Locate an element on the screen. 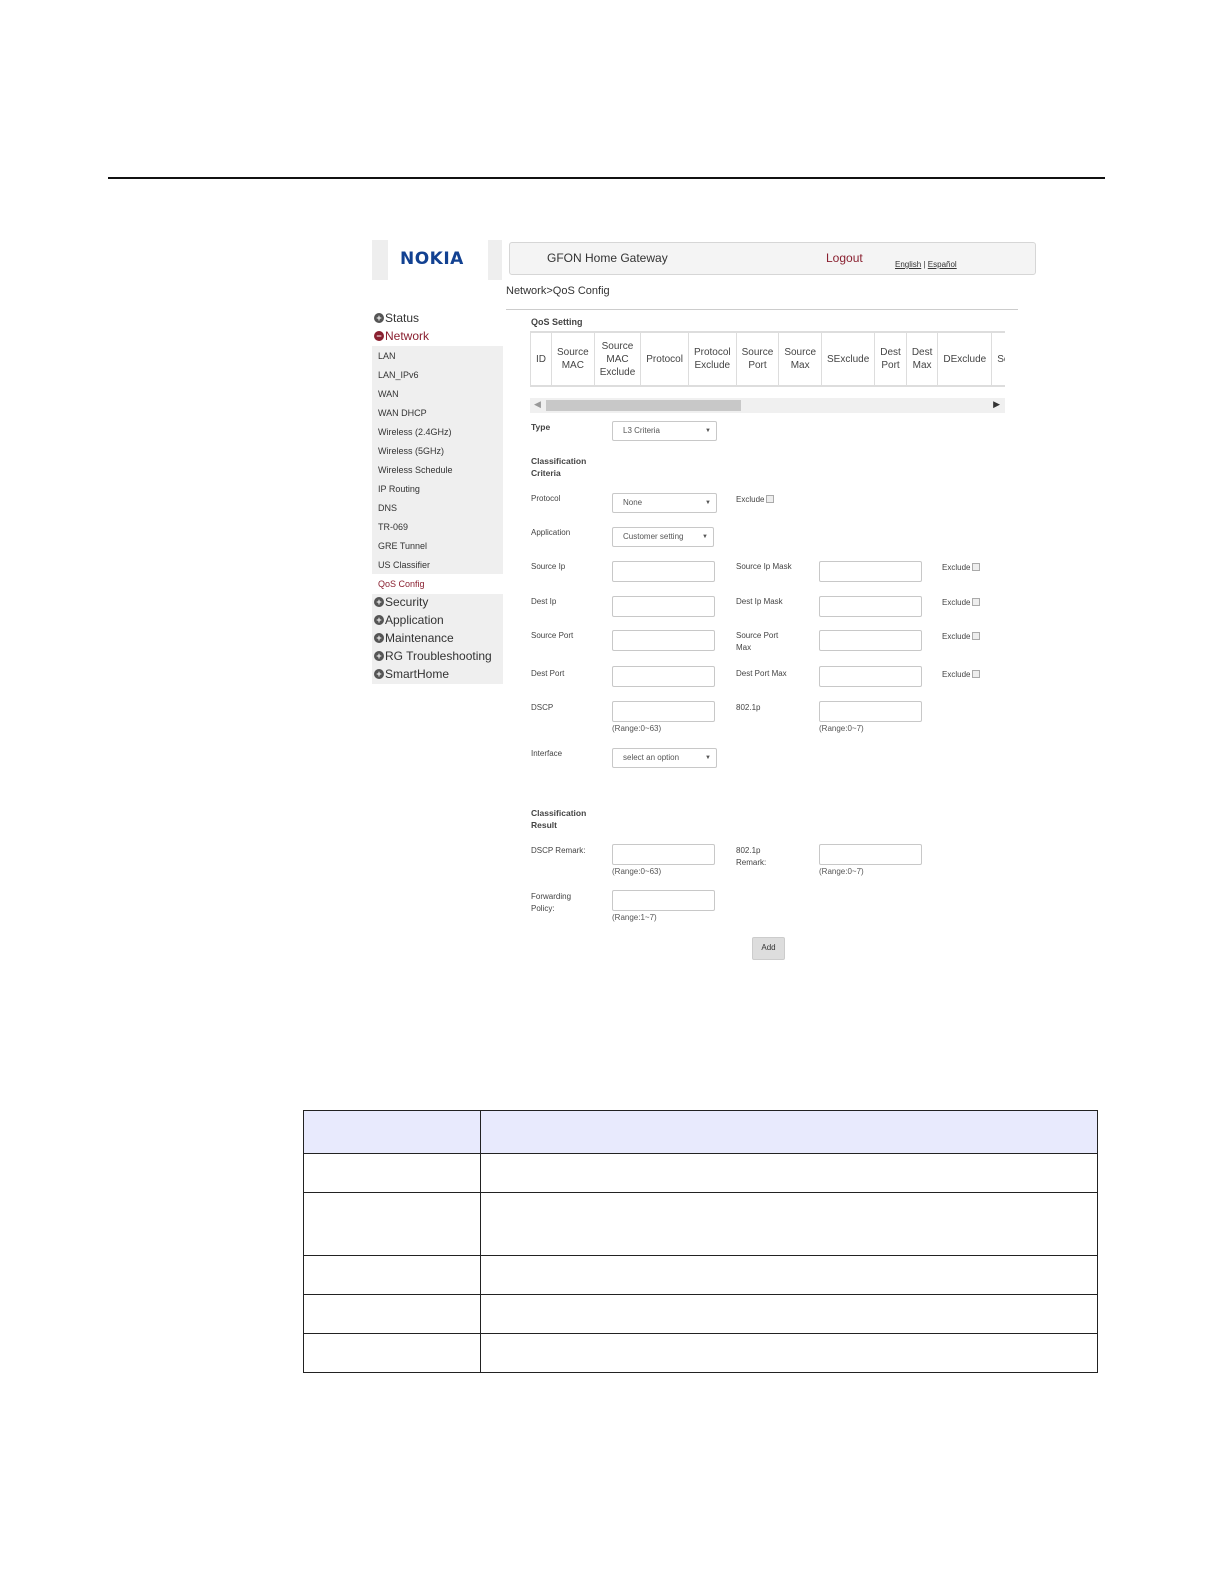 The image size is (1224, 1584). dscp-remark-input is located at coordinates (663, 854).